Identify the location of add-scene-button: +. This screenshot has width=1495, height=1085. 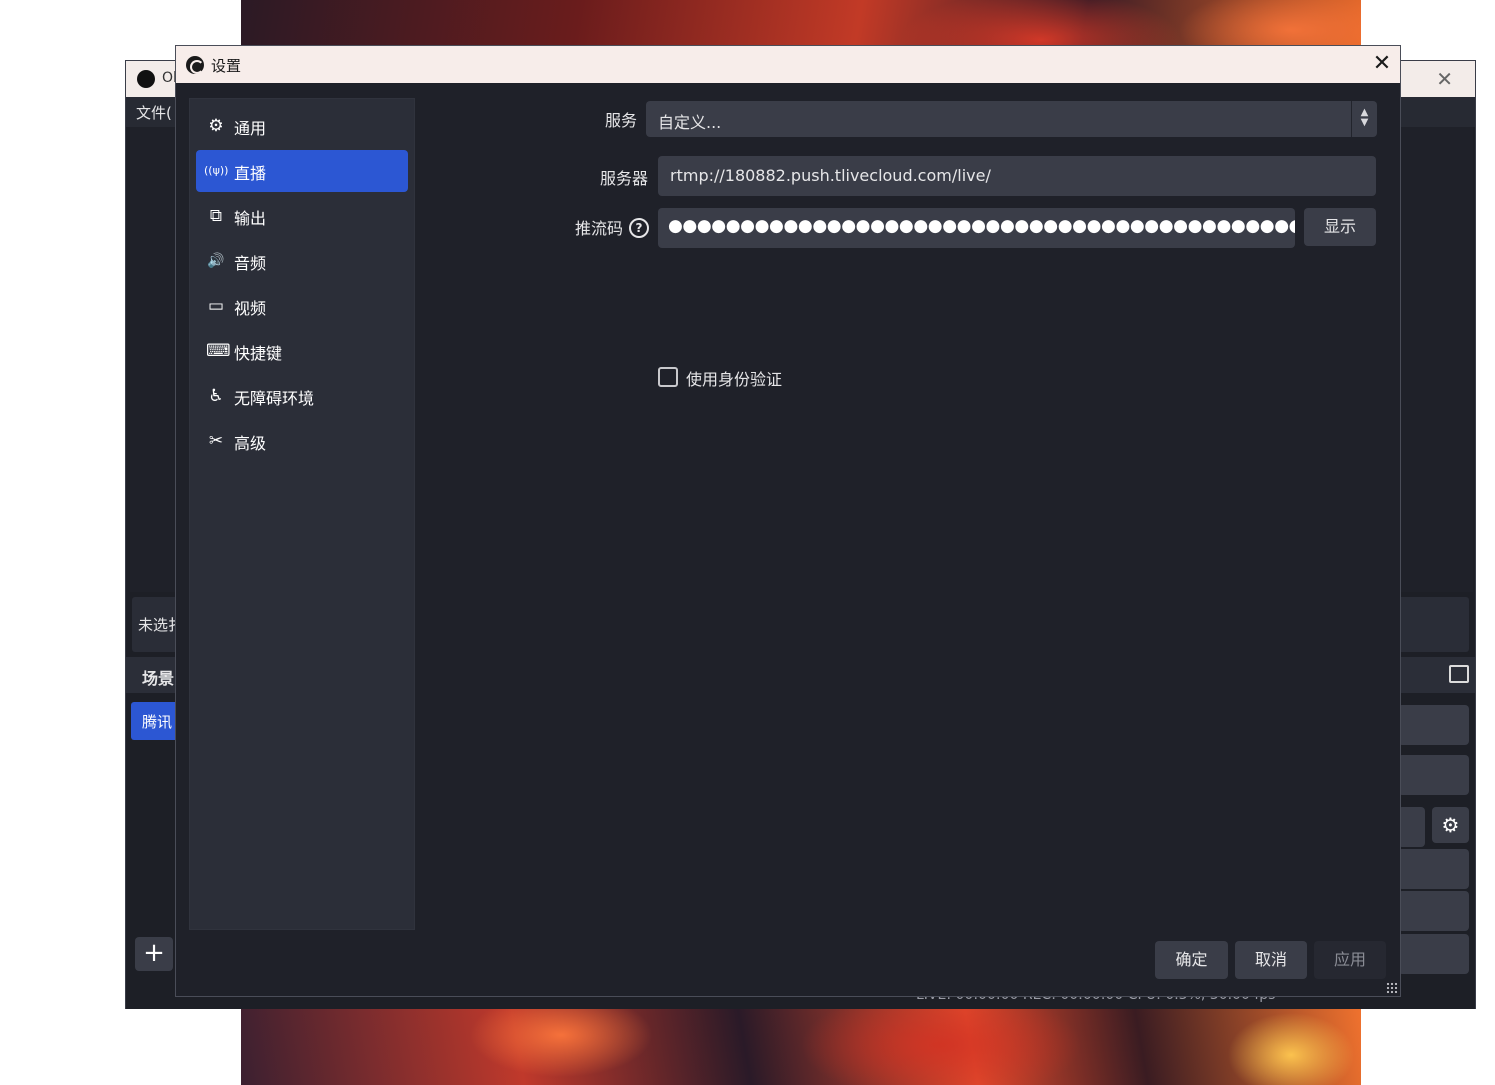
(154, 954).